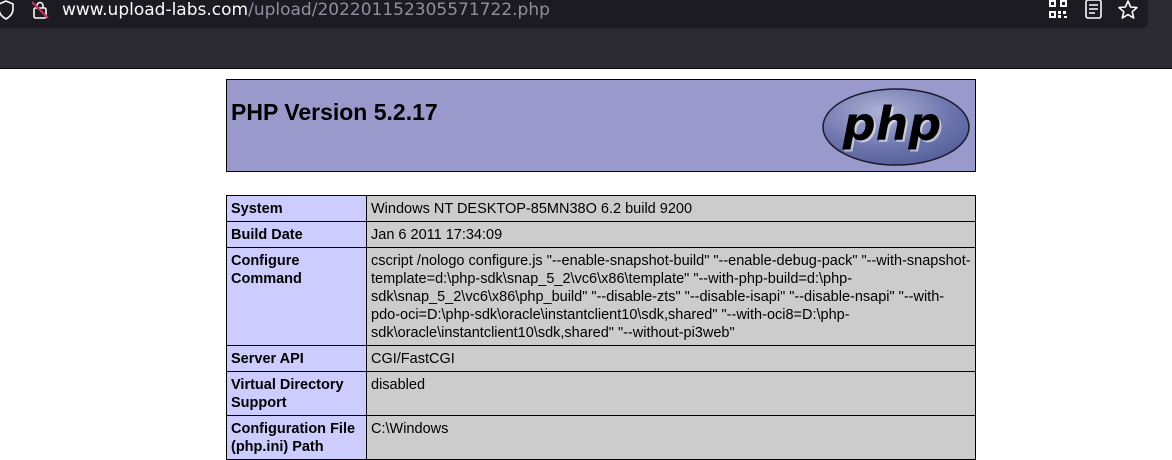 The height and width of the screenshot is (460, 1172). I want to click on reader-view-icon, so click(1094, 11).